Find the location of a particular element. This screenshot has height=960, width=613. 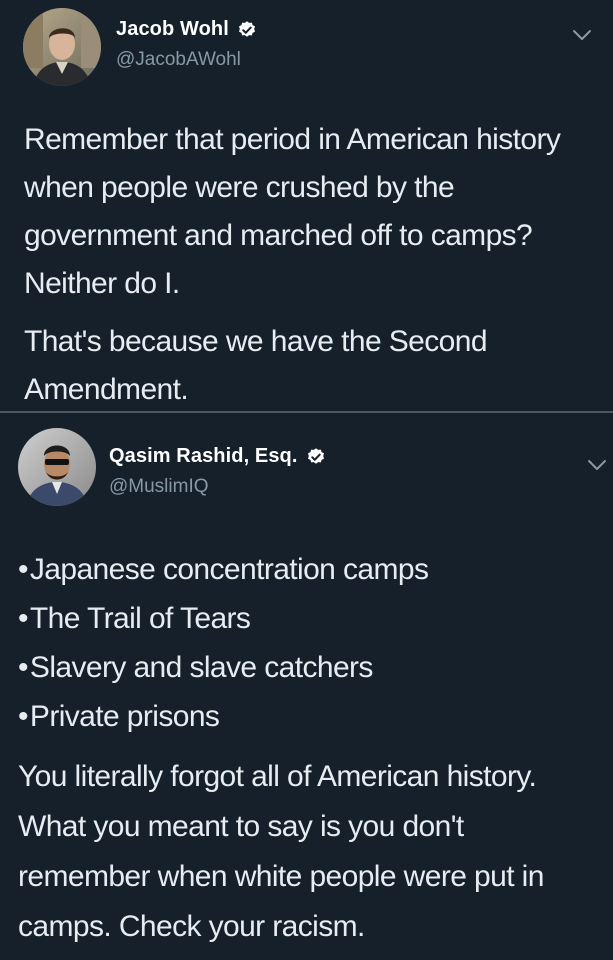

handle: @MuslimIQ is located at coordinates (159, 487).